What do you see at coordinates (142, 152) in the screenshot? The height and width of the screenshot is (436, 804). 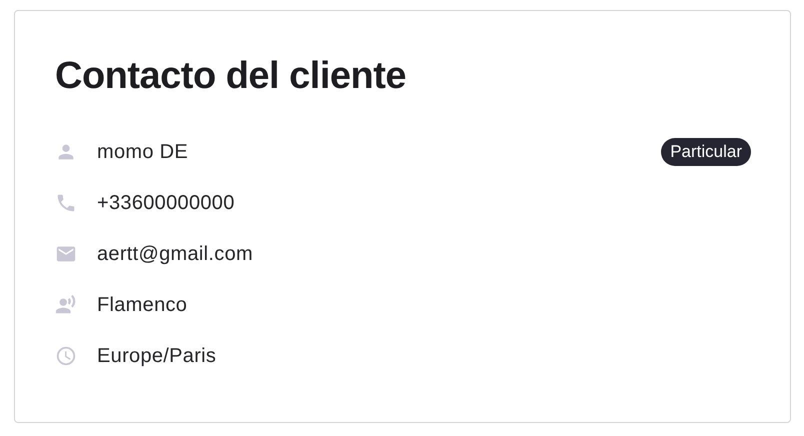 I see `contact-detail: momo DE` at bounding box center [142, 152].